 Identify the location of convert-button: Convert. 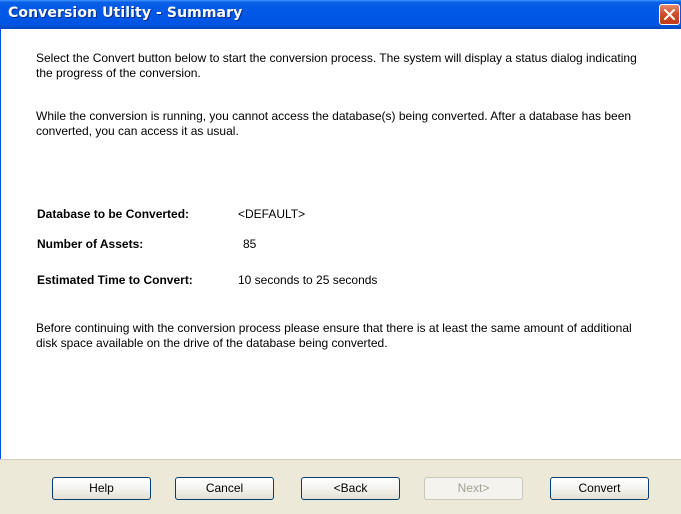
(599, 488).